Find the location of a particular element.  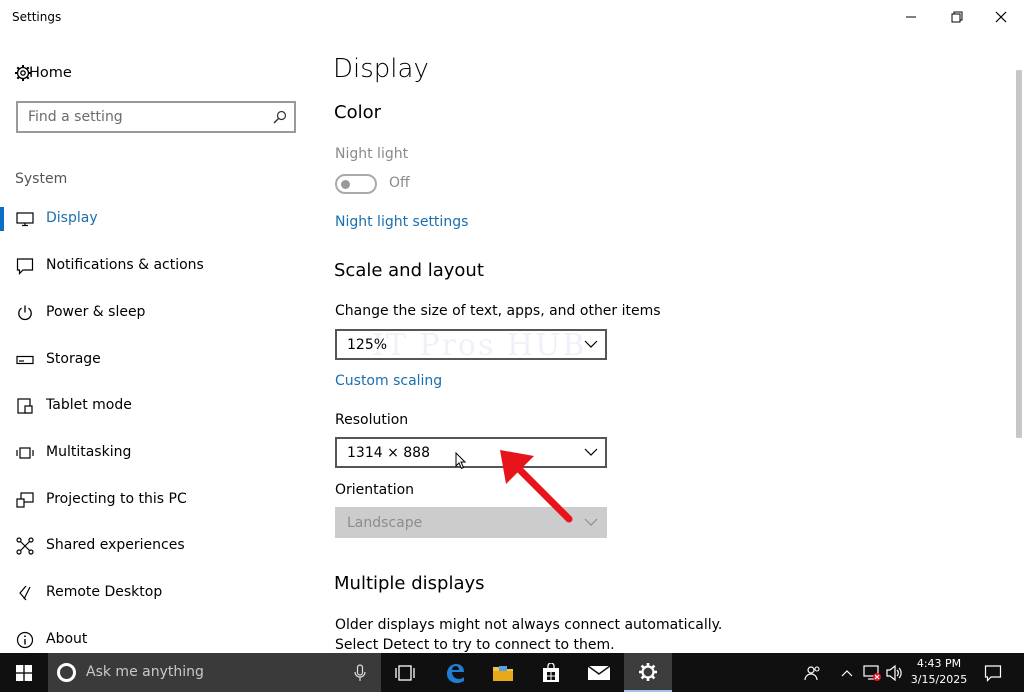

clock-time: 4:43 PM is located at coordinates (939, 663).